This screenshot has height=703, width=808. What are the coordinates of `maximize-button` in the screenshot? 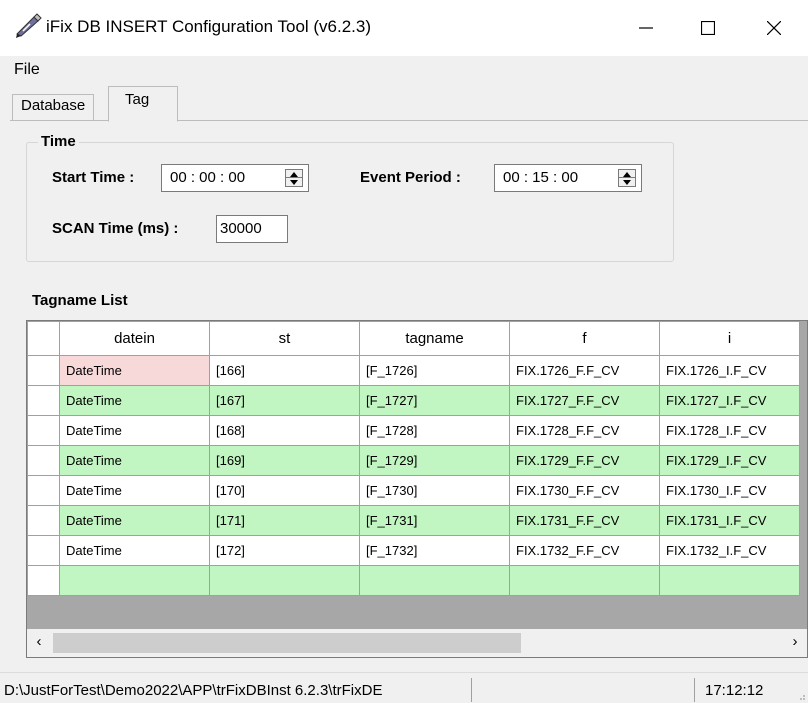 It's located at (708, 28).